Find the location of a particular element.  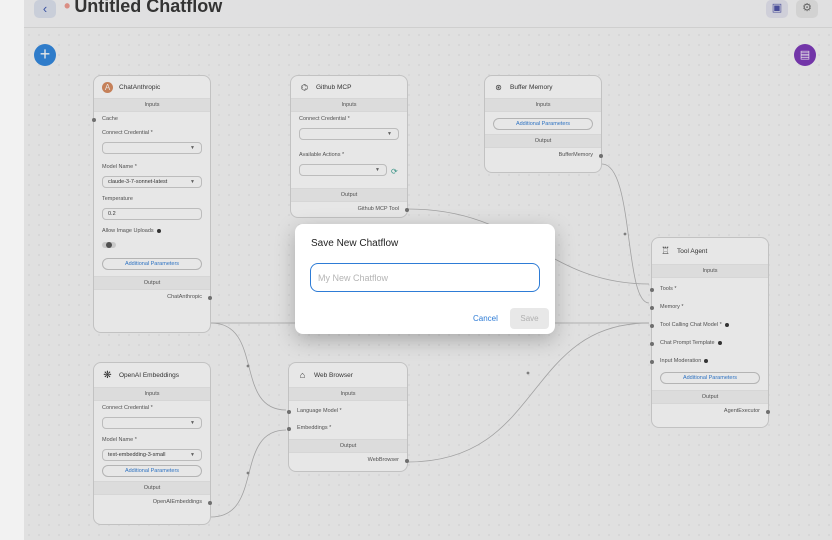

dialog-title: Save New Chatflow is located at coordinates (355, 243).